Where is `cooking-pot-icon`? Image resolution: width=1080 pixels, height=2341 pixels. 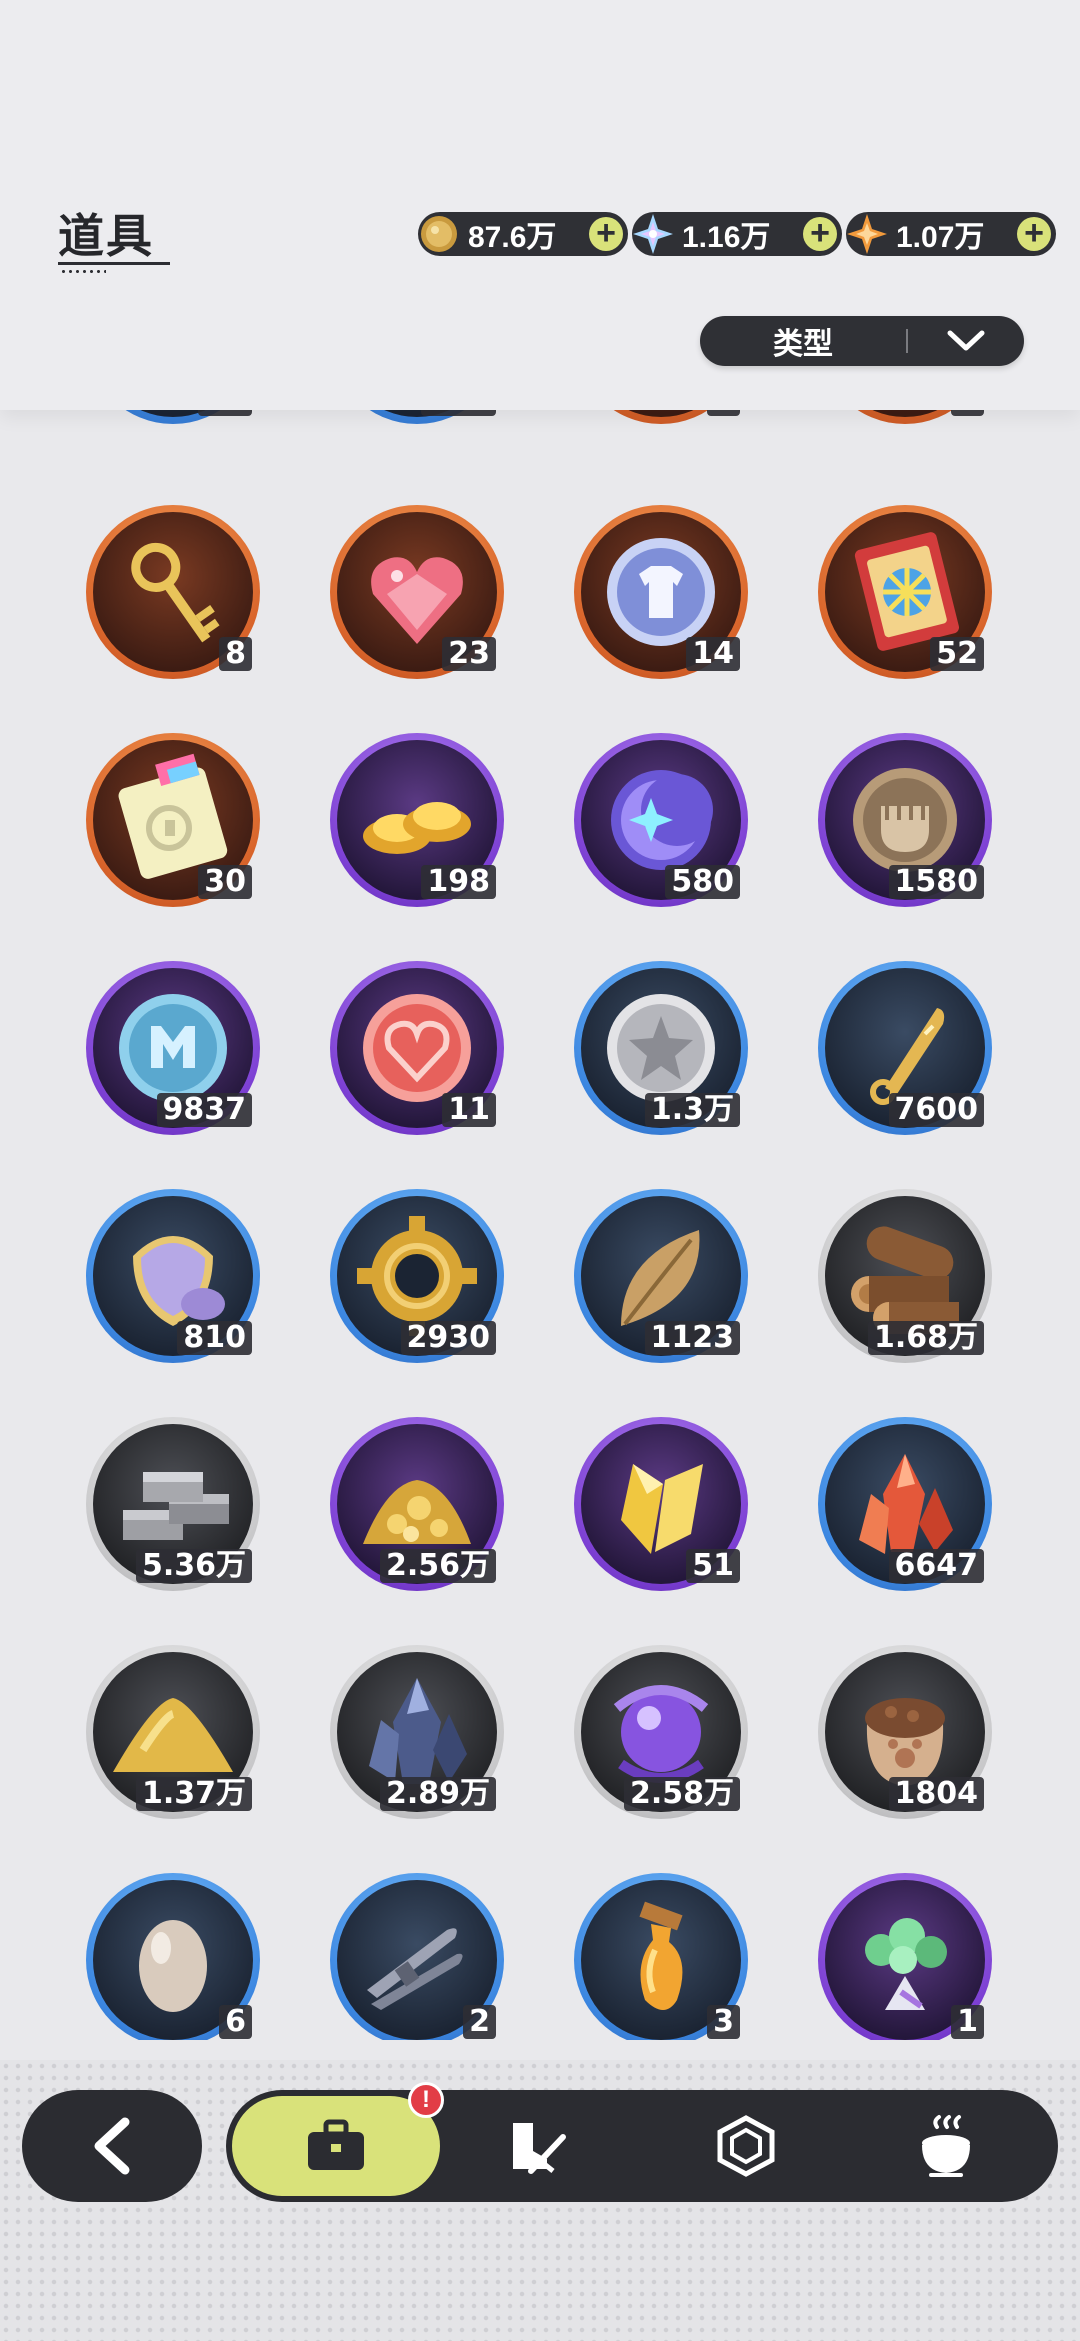 cooking-pot-icon is located at coordinates (946, 2146).